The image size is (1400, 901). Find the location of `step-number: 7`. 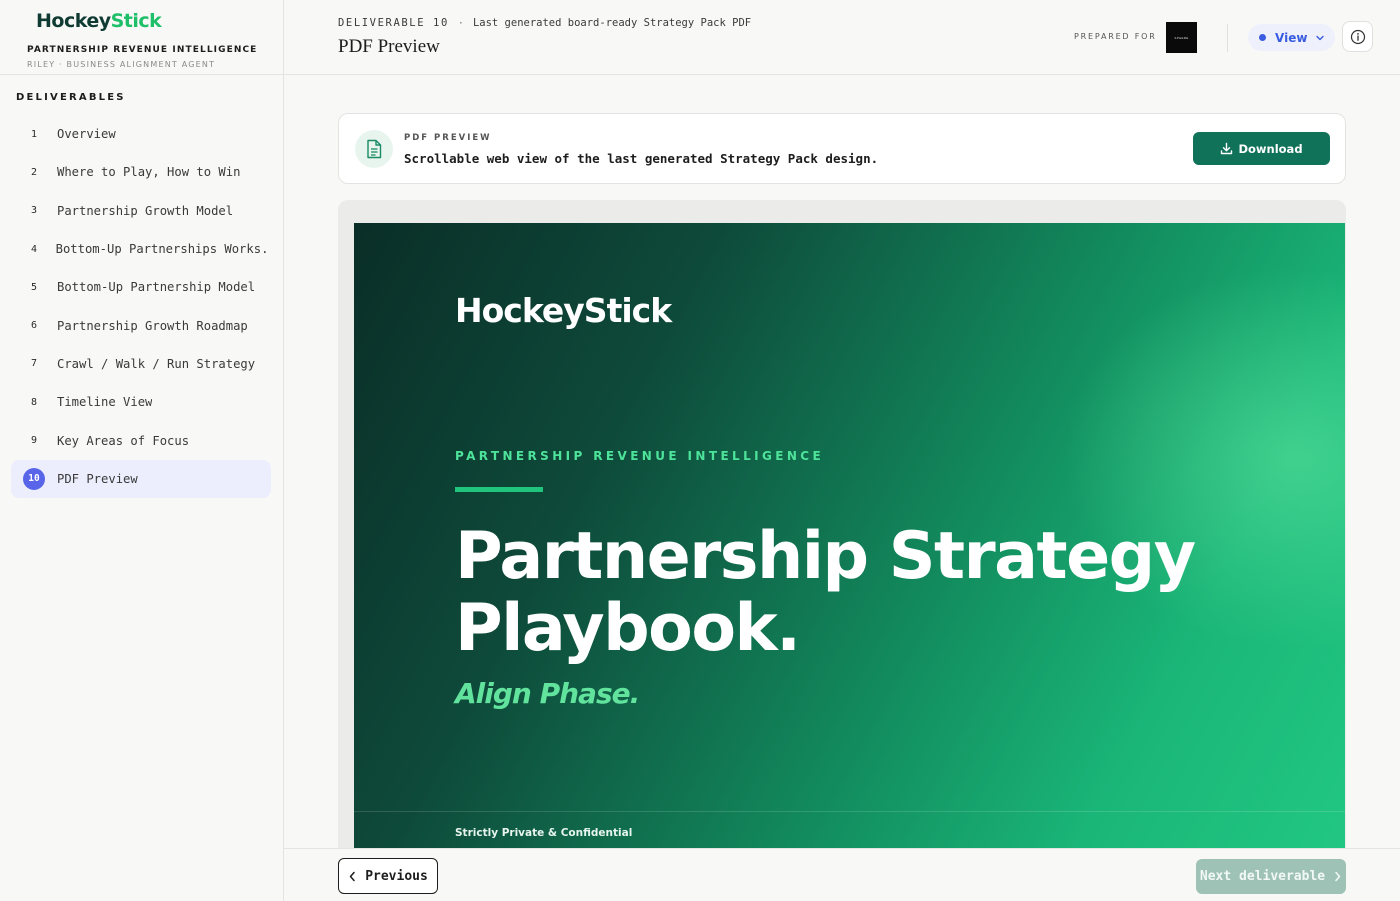

step-number: 7 is located at coordinates (34, 364).